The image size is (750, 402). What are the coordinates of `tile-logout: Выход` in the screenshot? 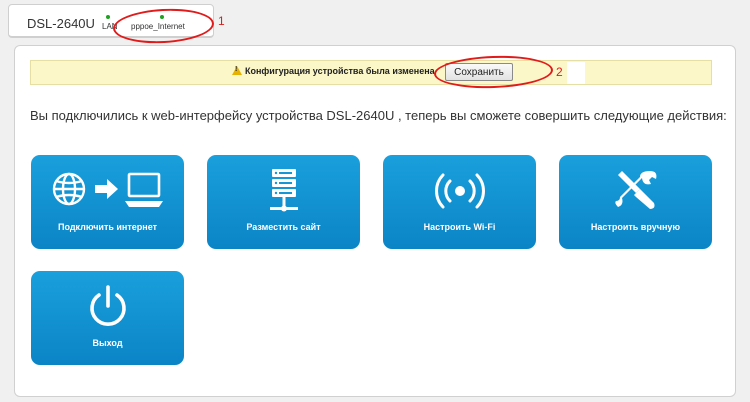 It's located at (107, 318).